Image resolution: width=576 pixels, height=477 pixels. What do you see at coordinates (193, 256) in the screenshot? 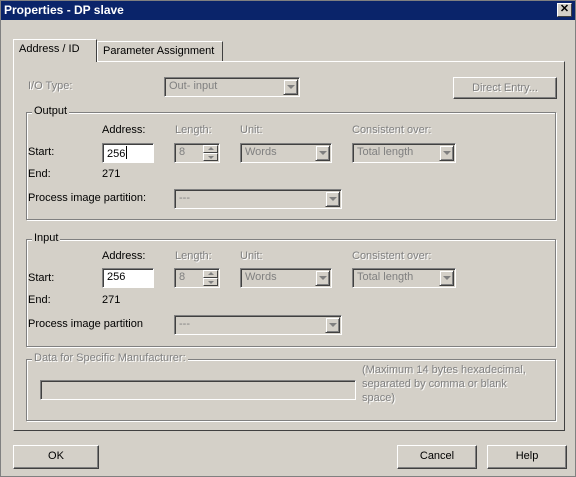
I see `input-length-header: Length:` at bounding box center [193, 256].